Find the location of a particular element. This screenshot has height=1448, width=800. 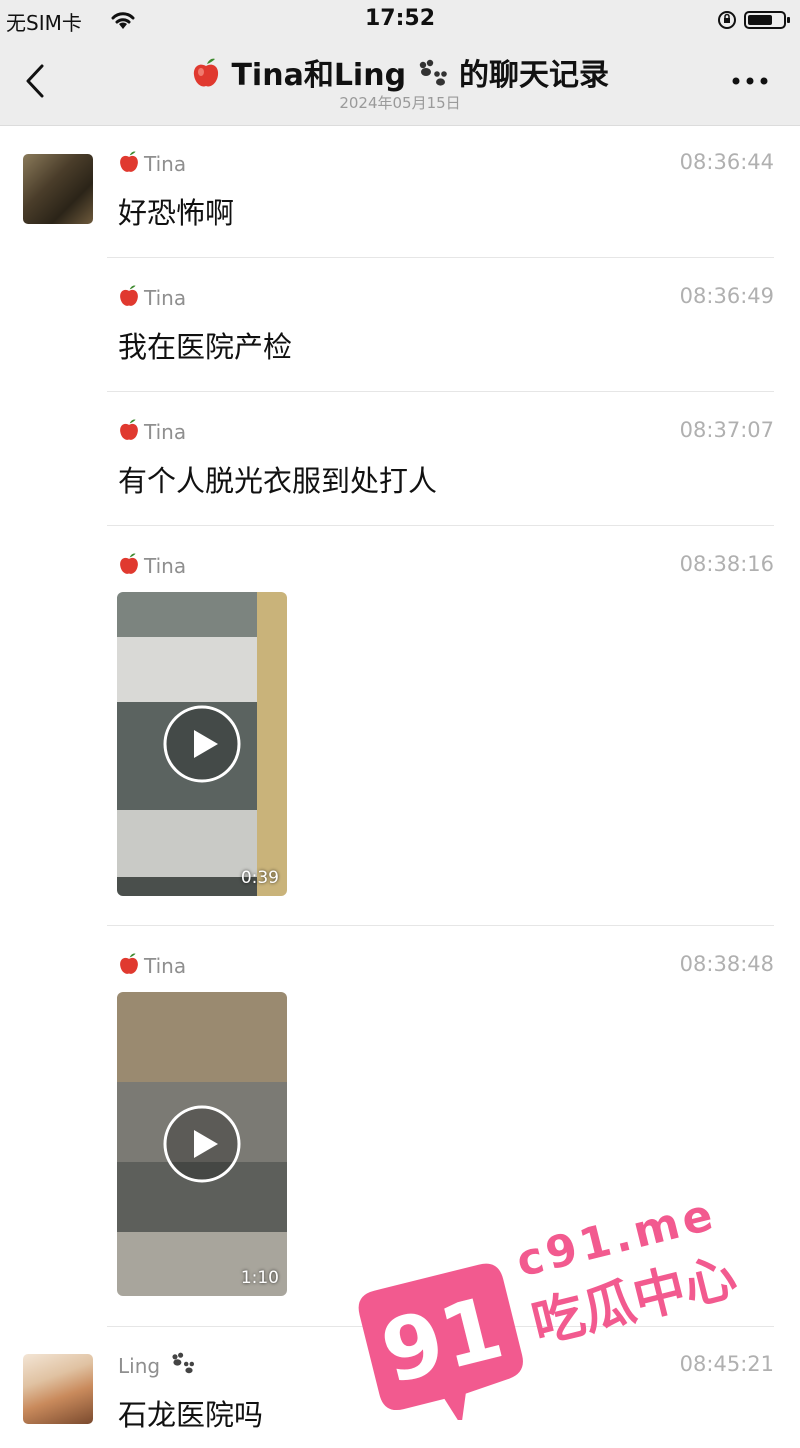

video-duration: 0:39 is located at coordinates (259, 878).